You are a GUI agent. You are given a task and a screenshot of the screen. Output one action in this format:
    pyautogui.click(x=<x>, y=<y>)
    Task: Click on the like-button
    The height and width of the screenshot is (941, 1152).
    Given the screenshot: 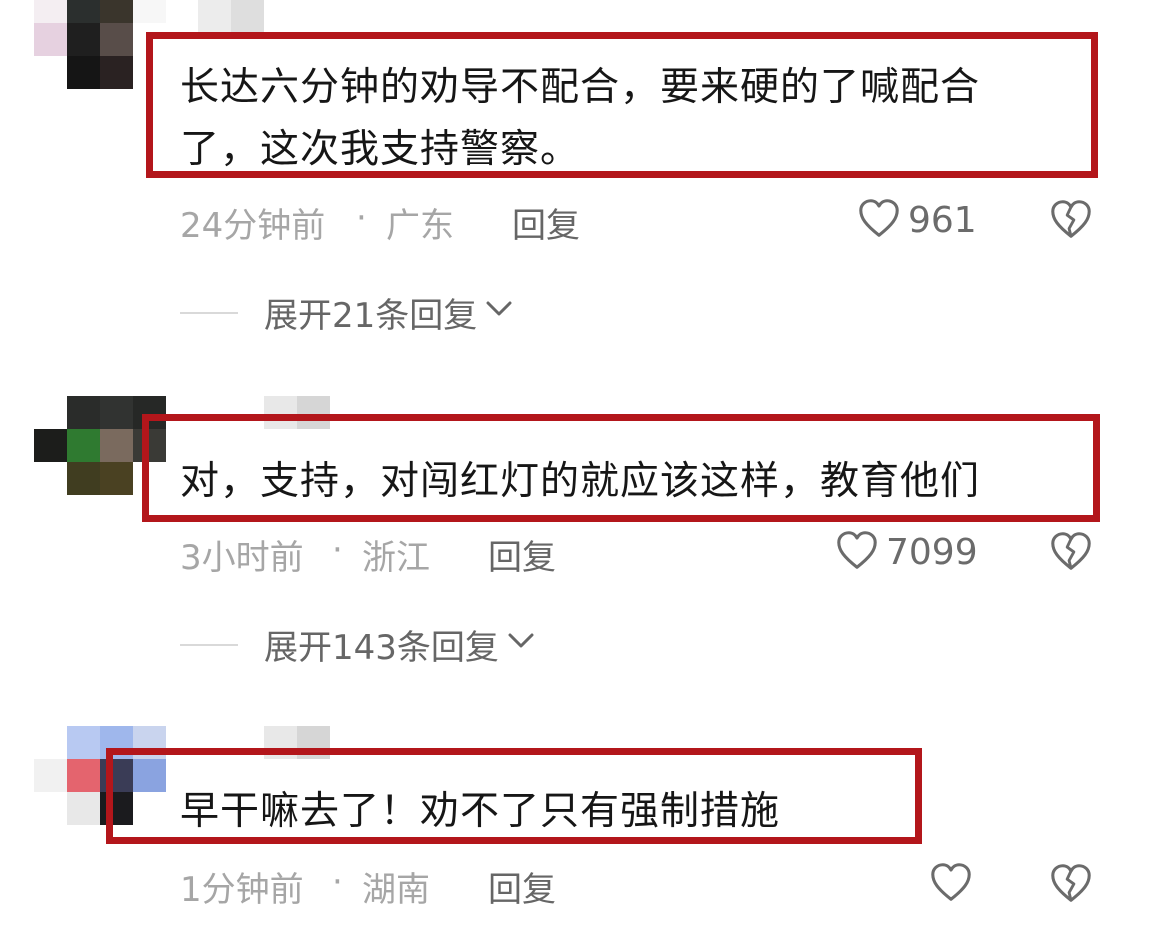 What is the action you would take?
    pyautogui.click(x=954, y=884)
    